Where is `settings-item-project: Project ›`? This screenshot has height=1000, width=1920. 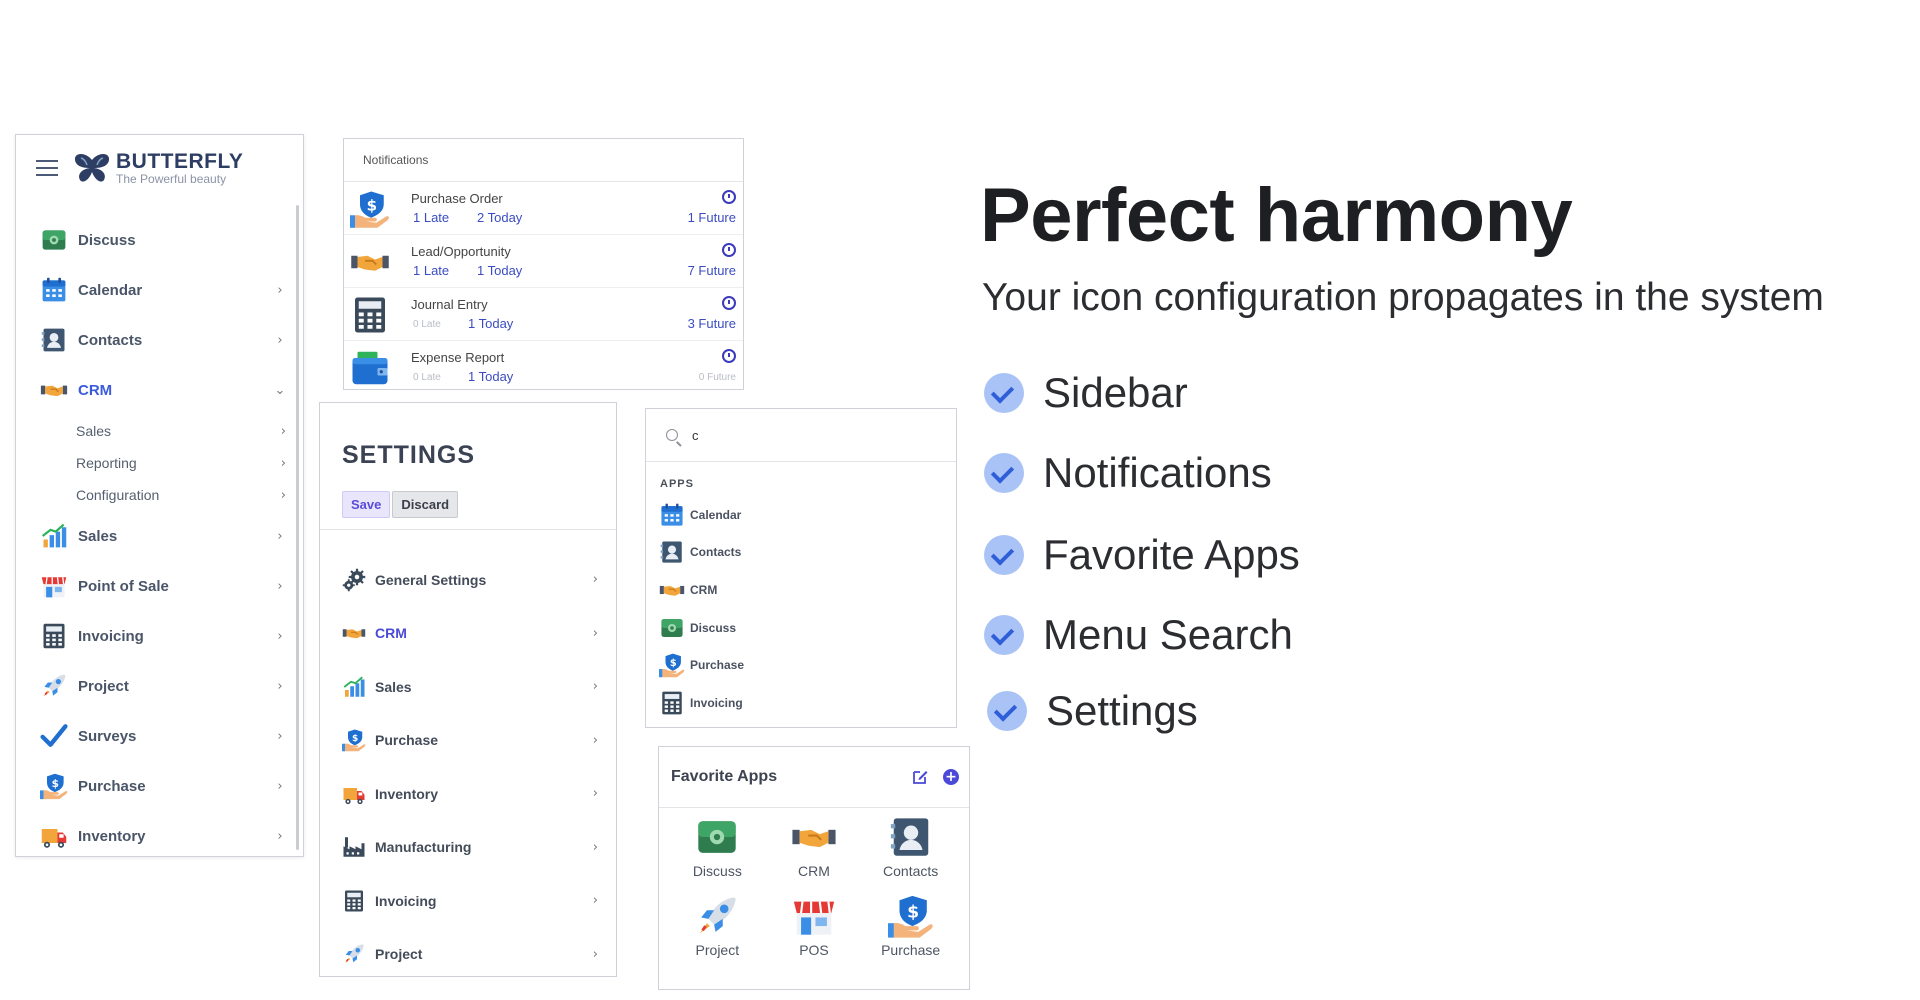 settings-item-project: Project › is located at coordinates (468, 955).